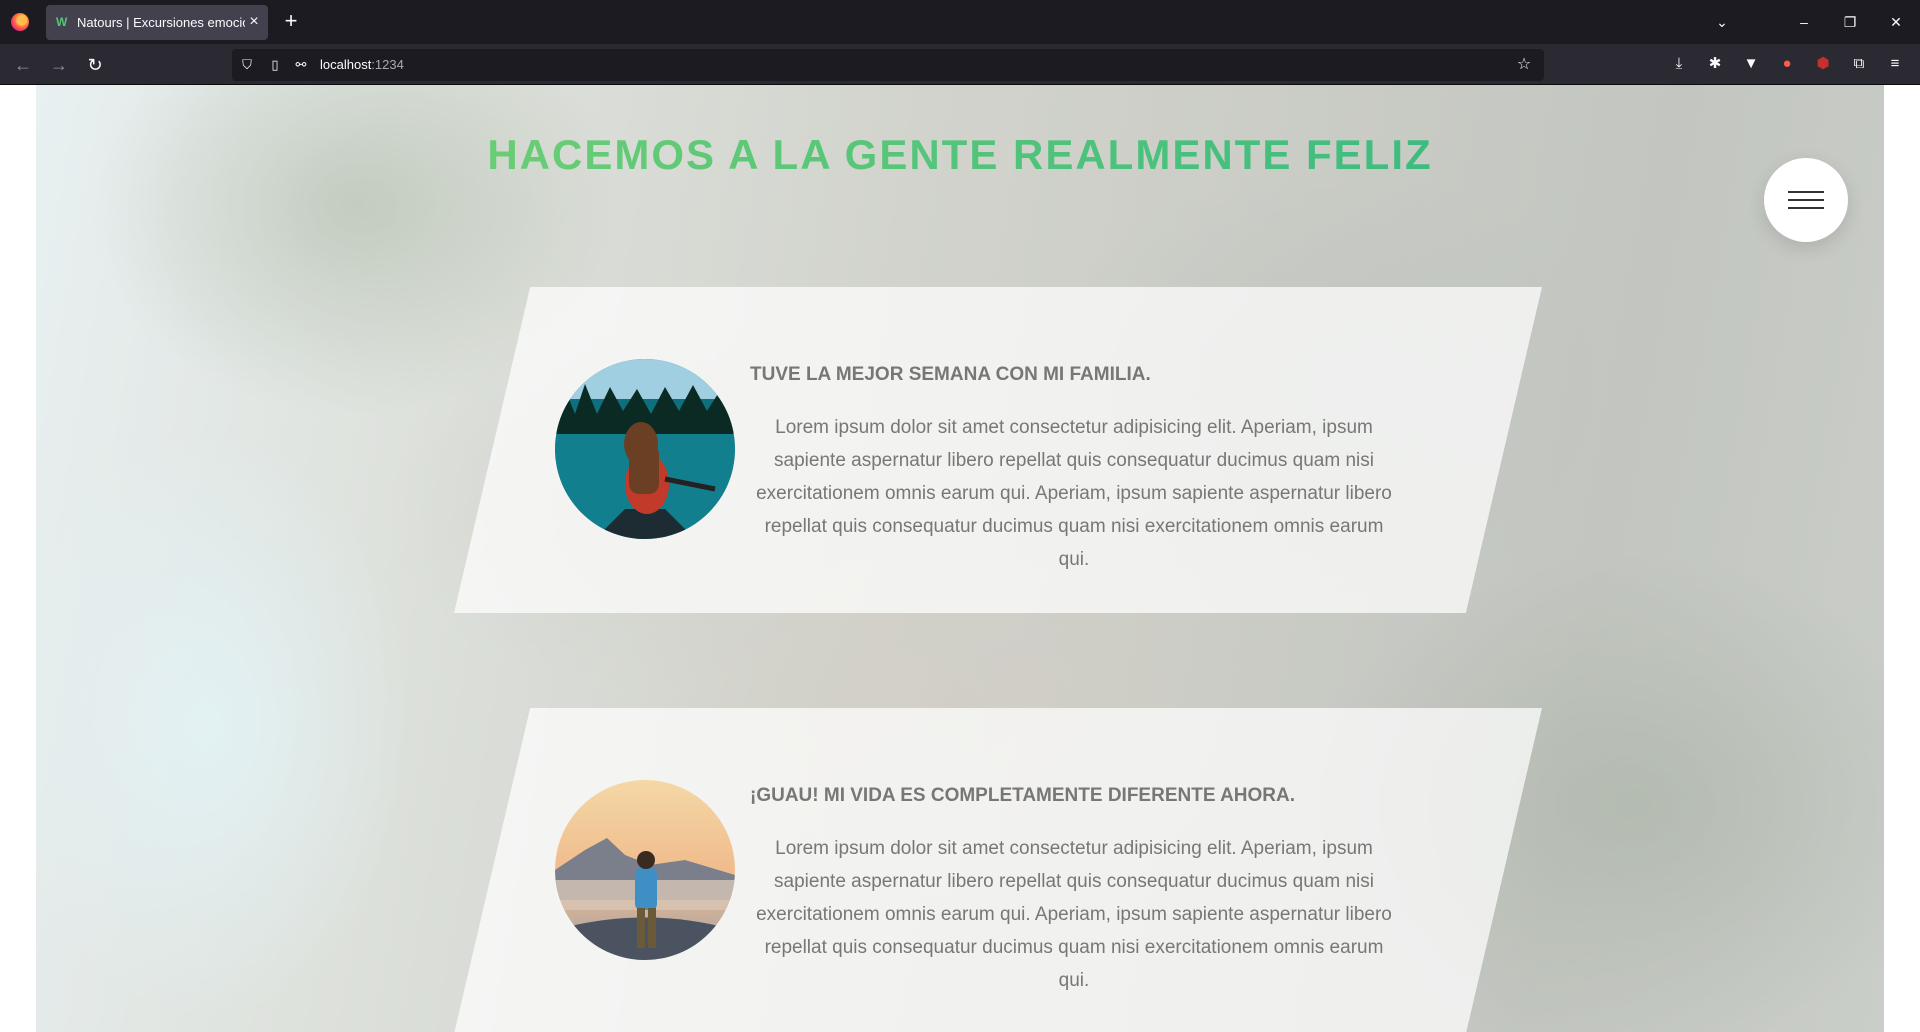 The width and height of the screenshot is (1920, 1032). Describe the element at coordinates (62, 22) in the screenshot. I see `natours-favicon-icon: W` at that location.